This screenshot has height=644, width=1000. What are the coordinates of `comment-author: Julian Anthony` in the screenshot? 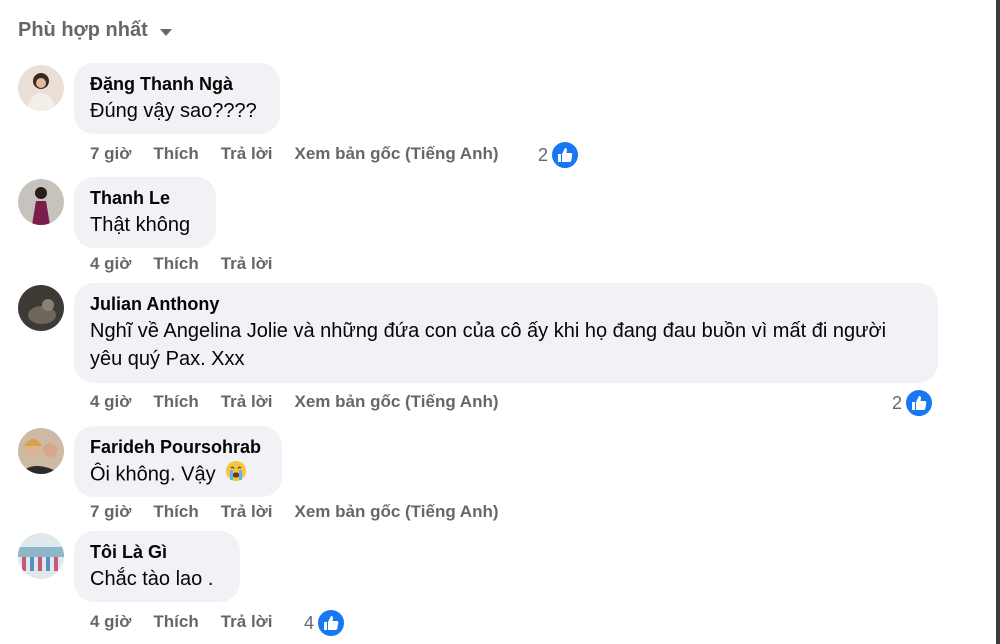 It's located at (506, 304).